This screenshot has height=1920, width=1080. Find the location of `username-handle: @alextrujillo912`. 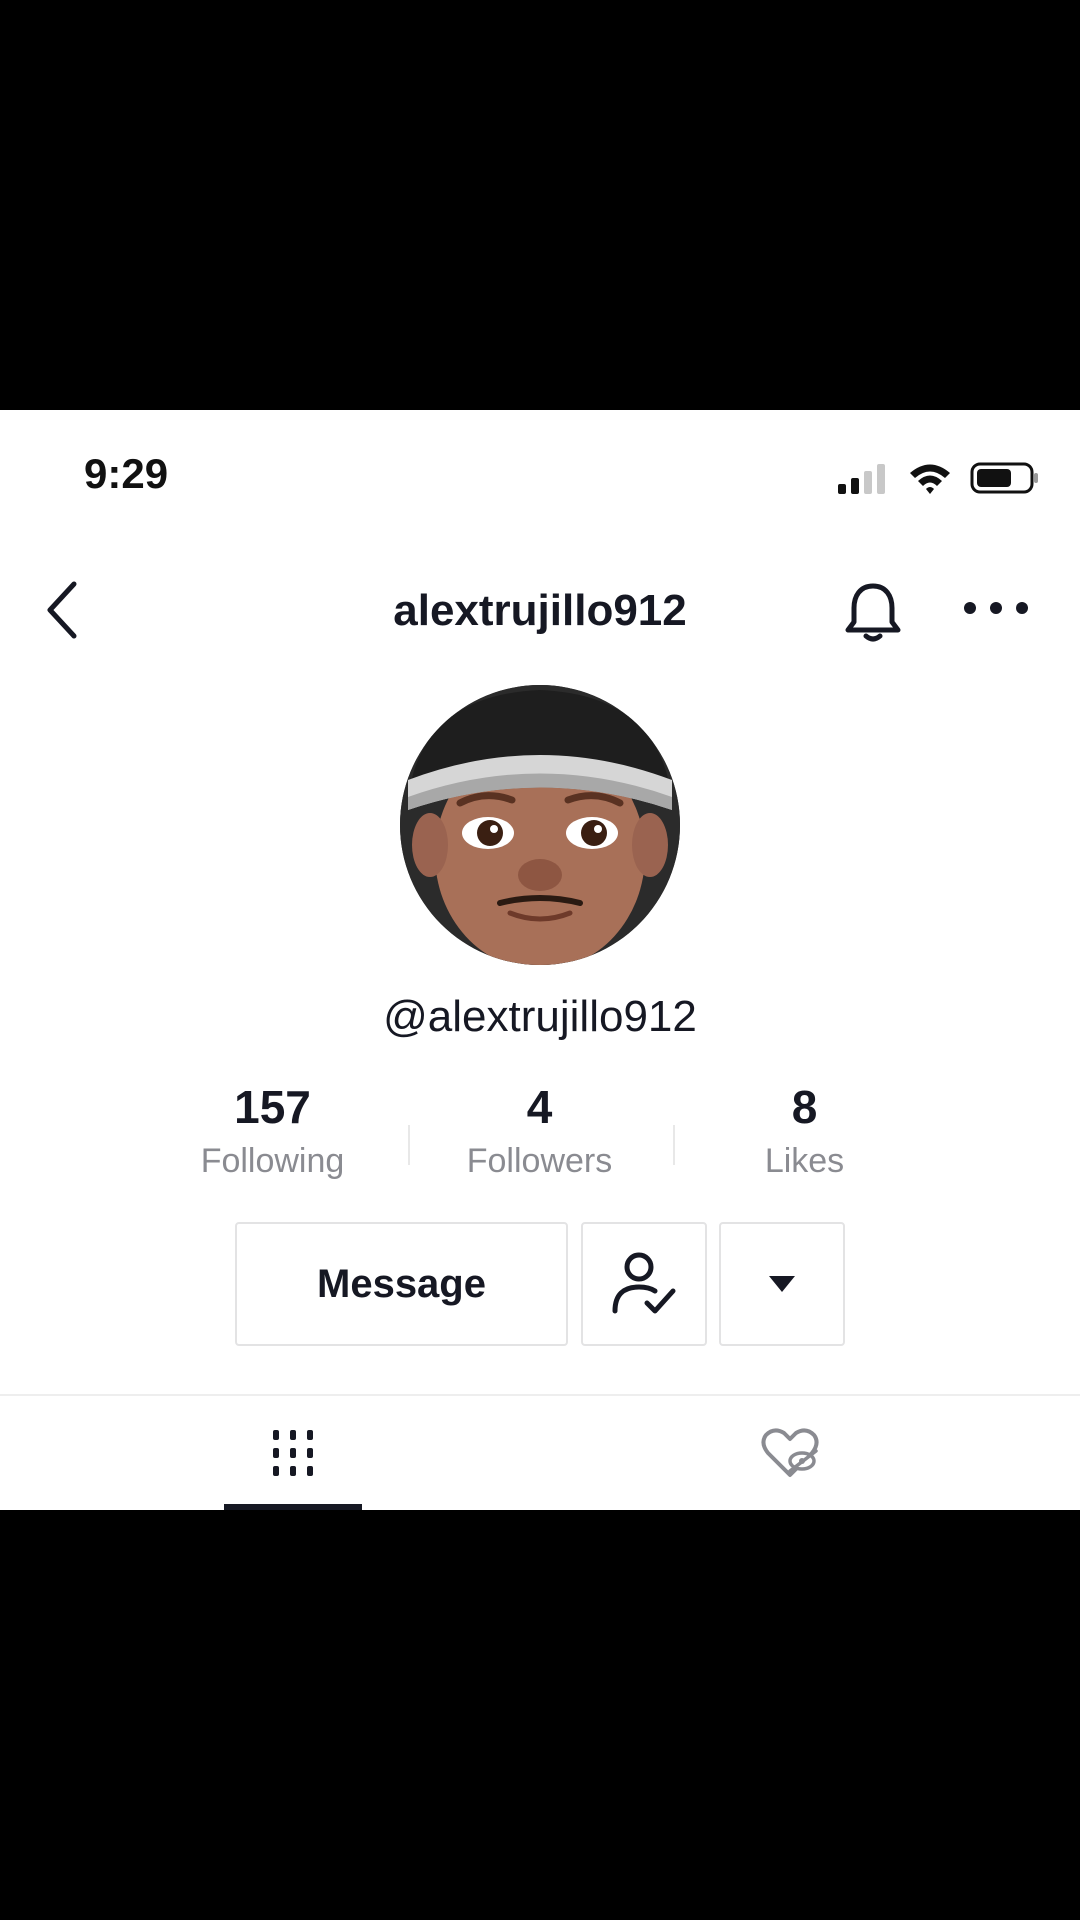

username-handle: @alextrujillo912 is located at coordinates (540, 1016).